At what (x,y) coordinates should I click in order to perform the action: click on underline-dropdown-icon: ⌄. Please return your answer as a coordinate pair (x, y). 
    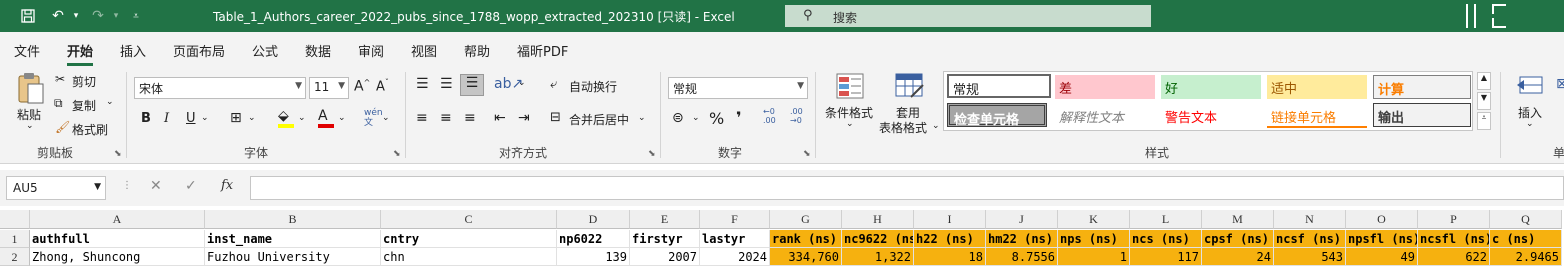
    Looking at the image, I should click on (205, 118).